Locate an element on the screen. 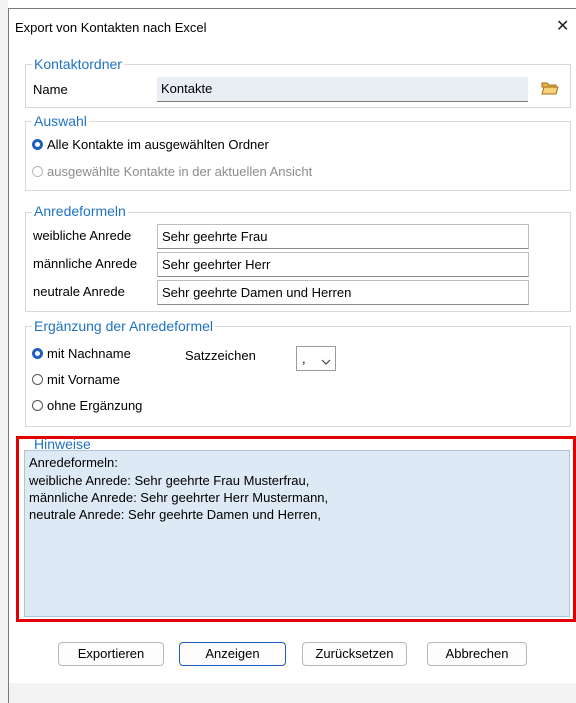  chevron-down-icon is located at coordinates (326, 359).